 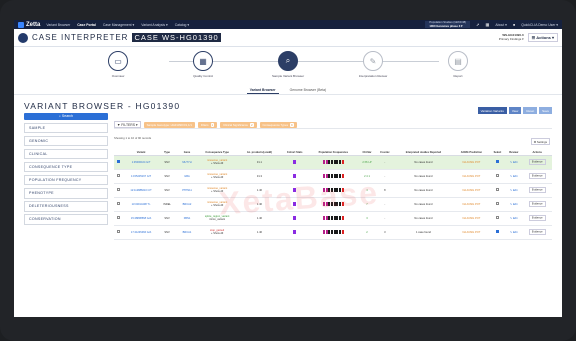 What do you see at coordinates (118, 25) in the screenshot?
I see `nav-item: Case Management ▾` at bounding box center [118, 25].